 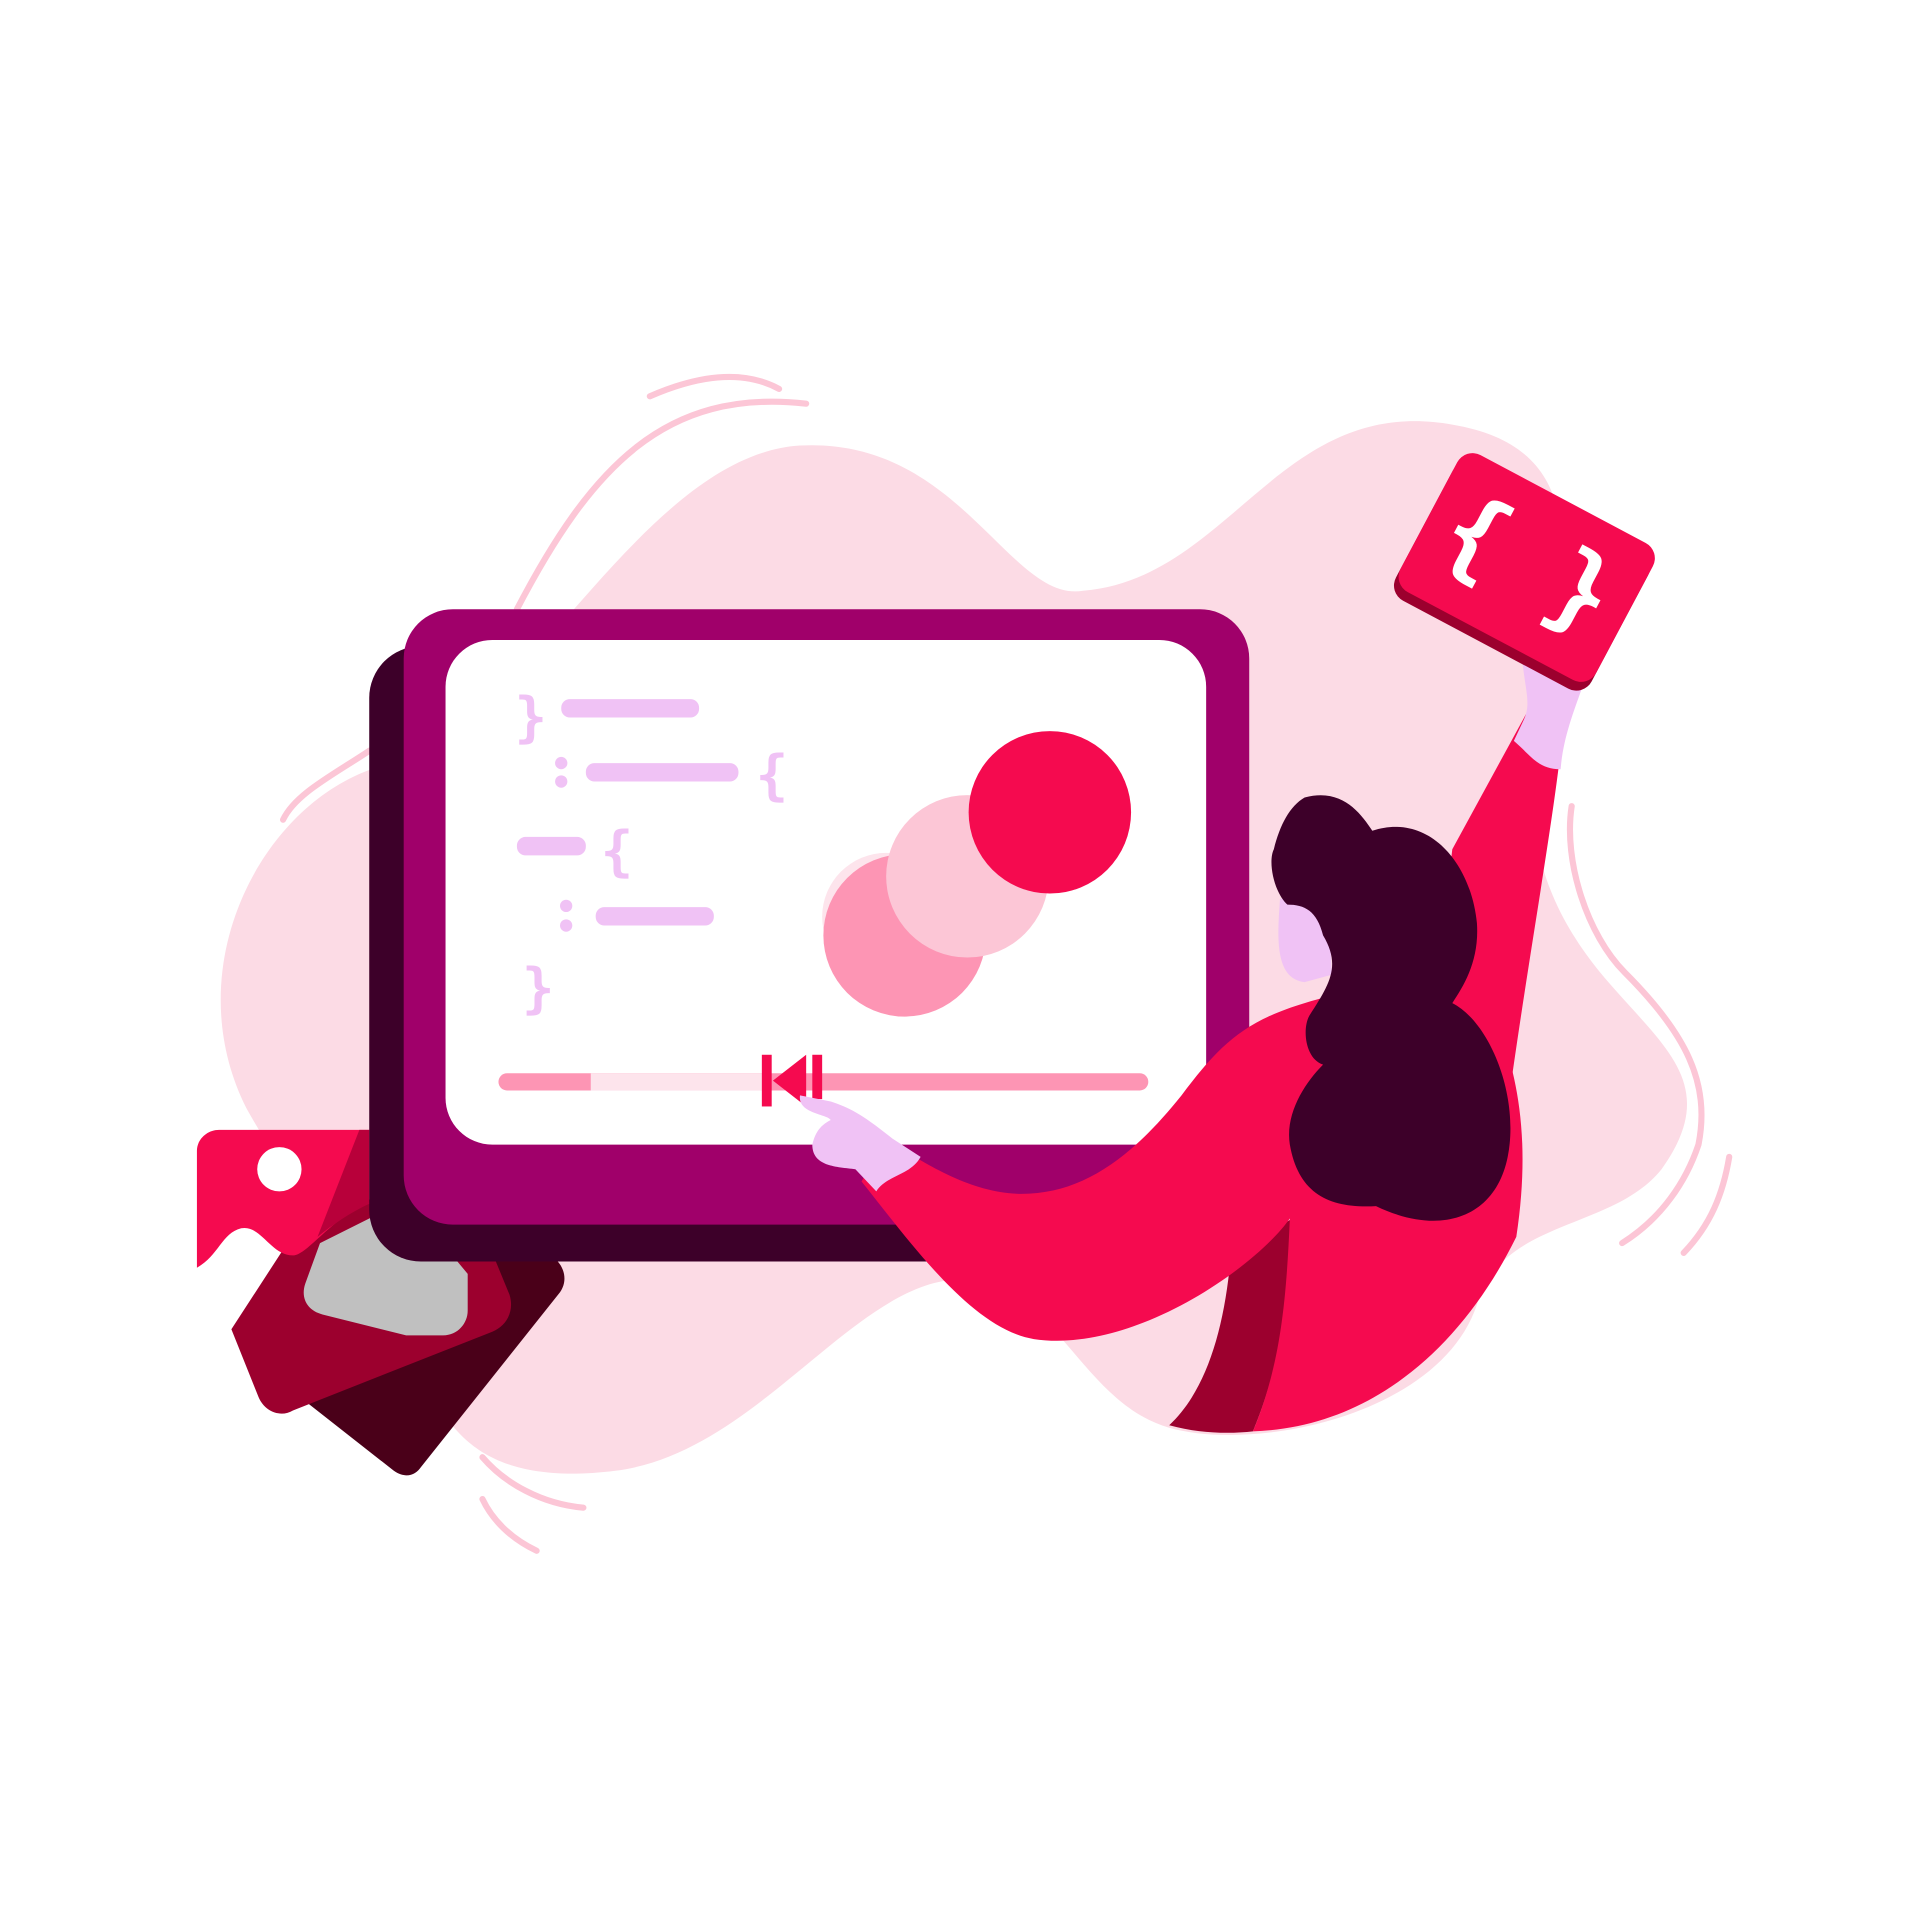 What do you see at coordinates (826, 892) in the screenshot?
I see `screen` at bounding box center [826, 892].